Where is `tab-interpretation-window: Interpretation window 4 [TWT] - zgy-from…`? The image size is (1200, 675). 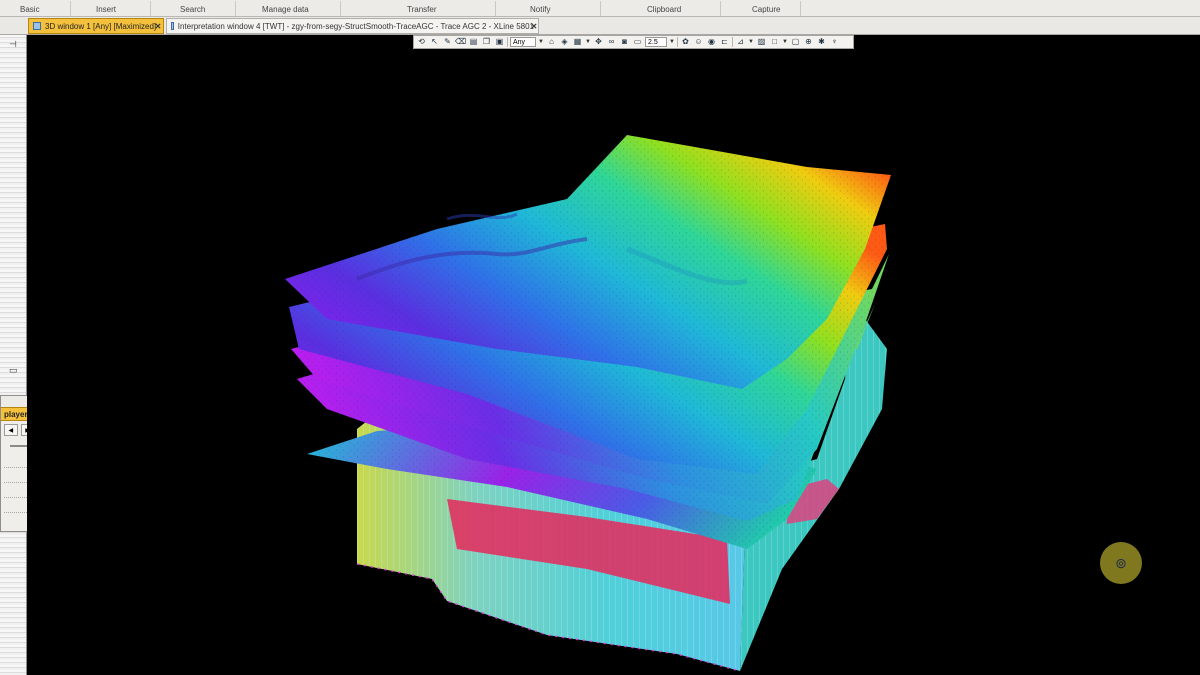
tab-interpretation-window: Interpretation window 4 [TWT] - zgy-from… is located at coordinates (352, 26).